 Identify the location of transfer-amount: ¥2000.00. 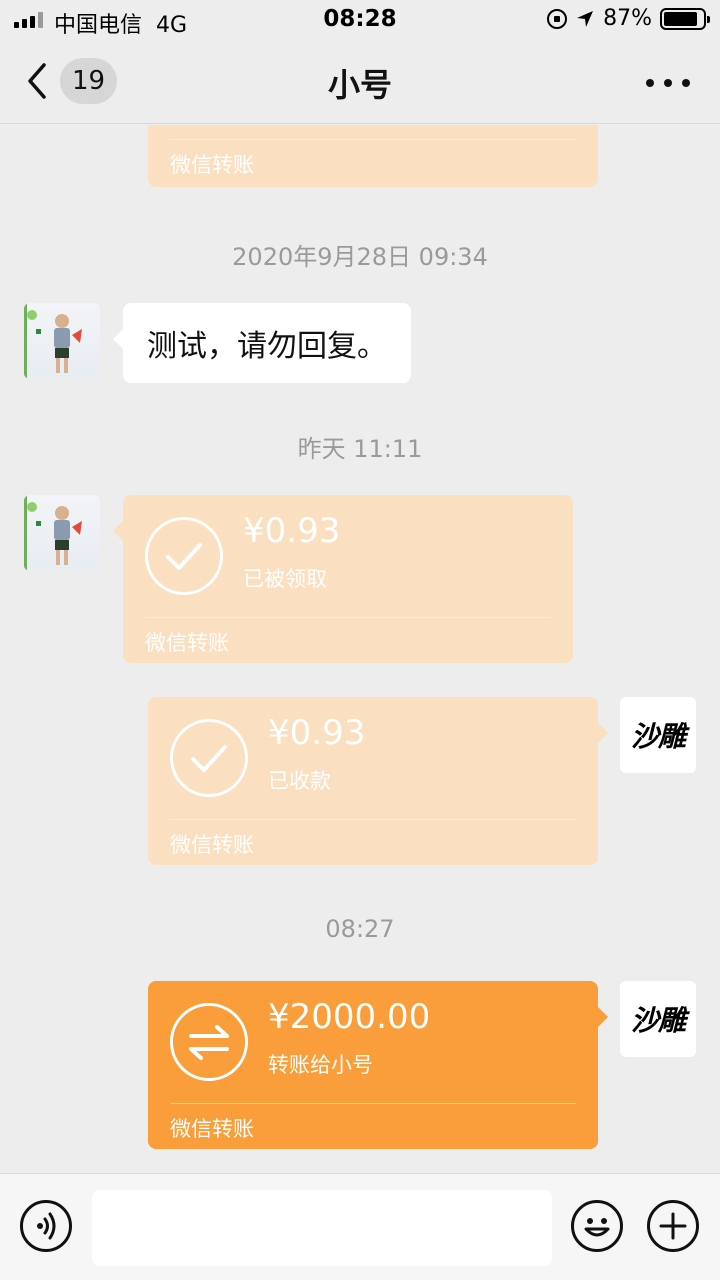
(349, 1017).